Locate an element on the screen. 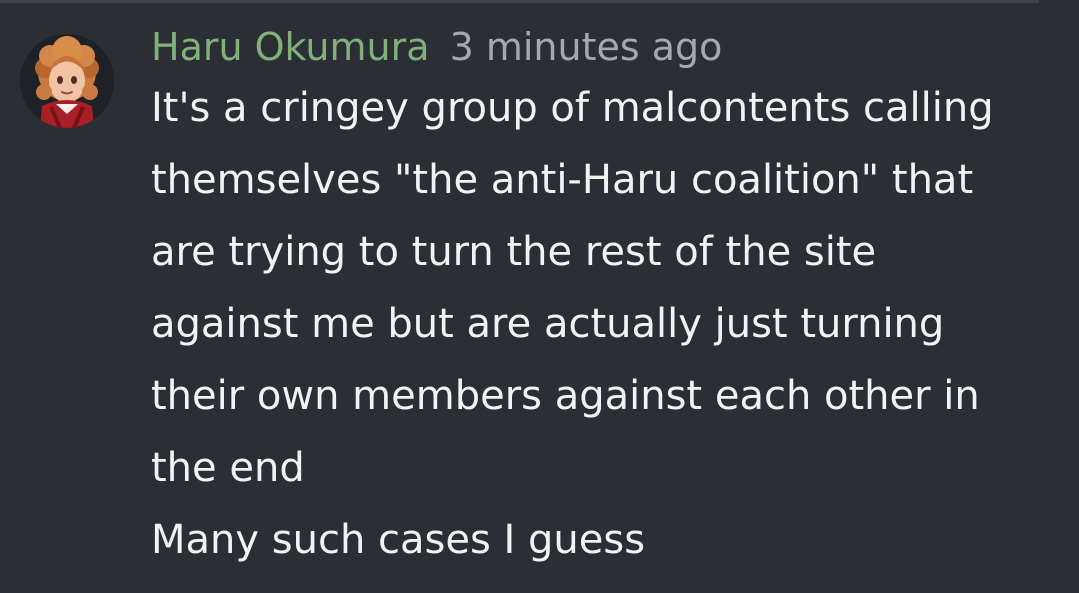 Image resolution: width=1079 pixels, height=593 pixels. comment-line-7: Many such cases I guess is located at coordinates (398, 540).